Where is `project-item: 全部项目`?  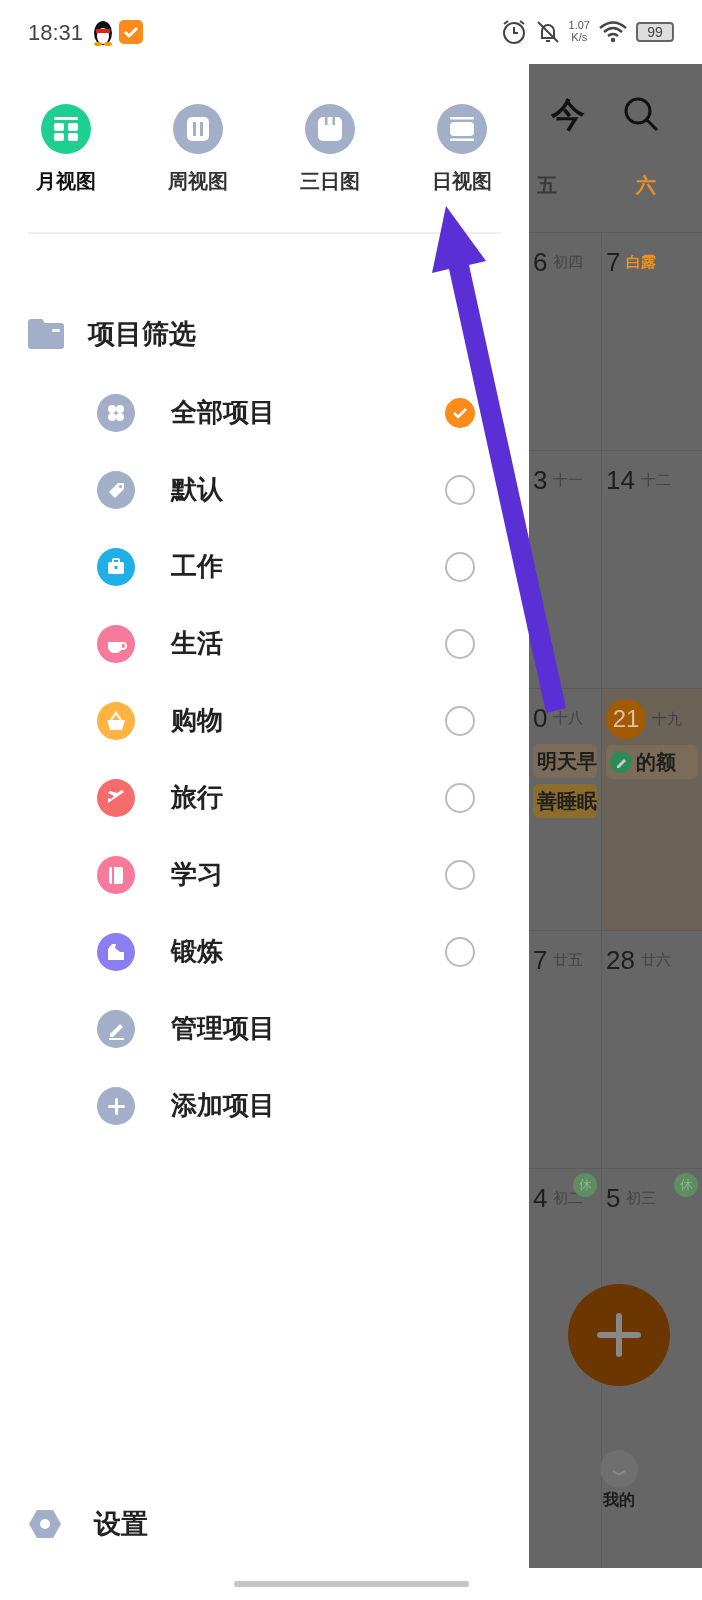
project-item: 全部项目 is located at coordinates (223, 412).